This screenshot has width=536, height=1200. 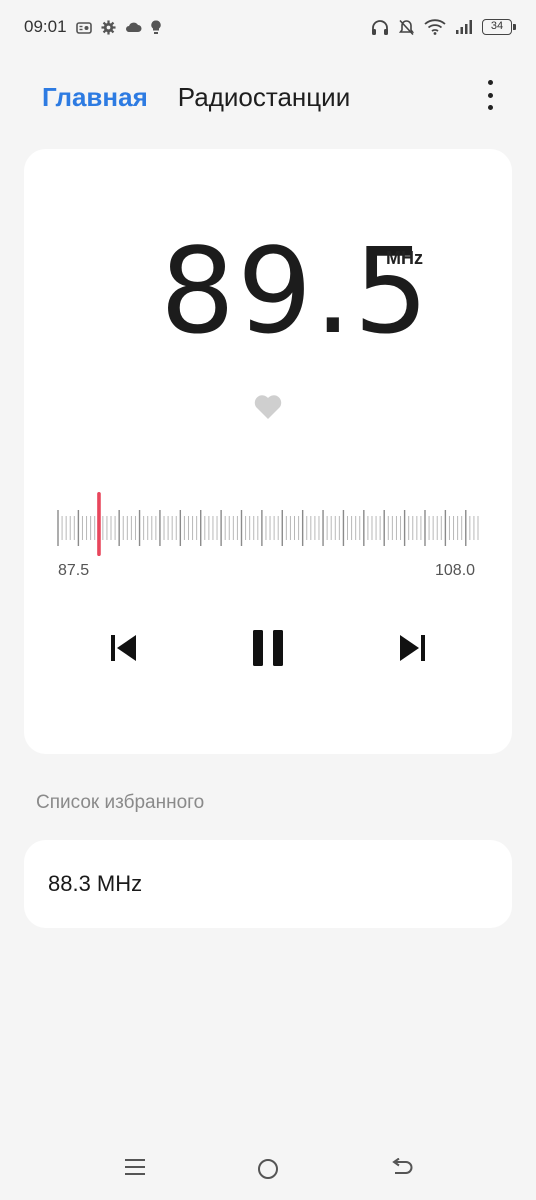 I want to click on skip-next-icon, so click(x=412, y=648).